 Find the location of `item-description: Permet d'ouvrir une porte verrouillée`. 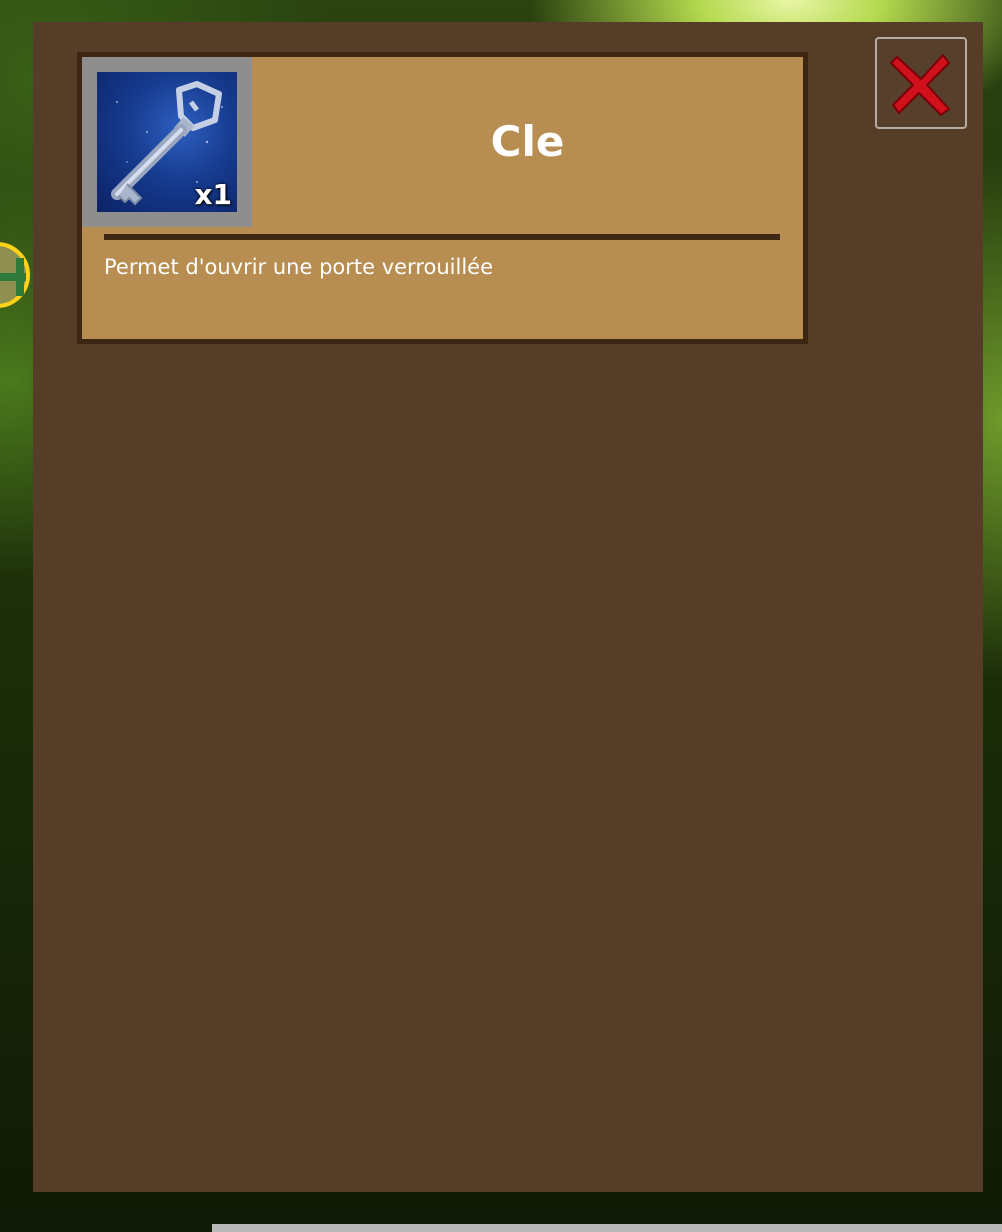

item-description: Permet d'ouvrir une porte verrouillée is located at coordinates (298, 267).